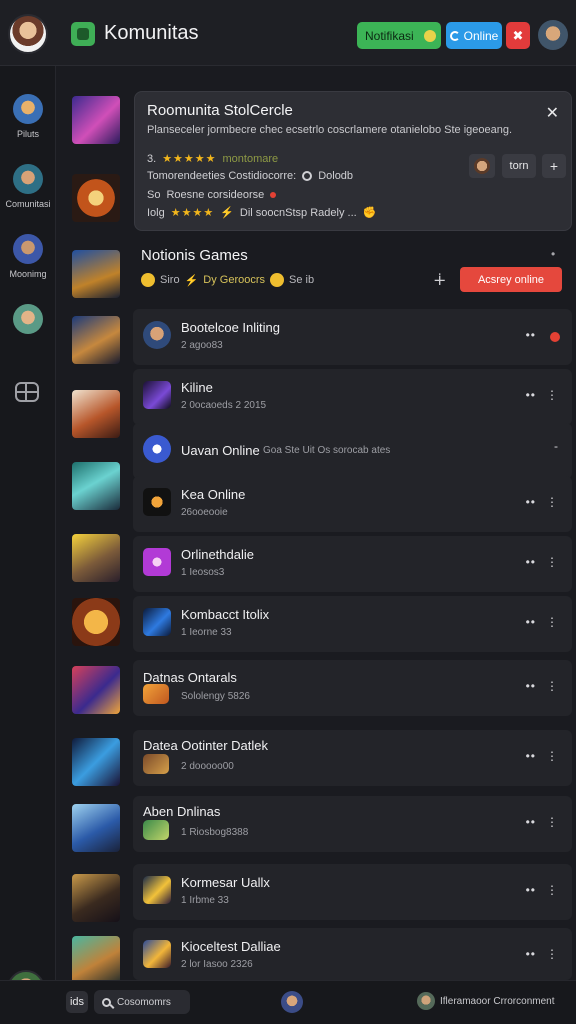 This screenshot has width=576, height=1024. What do you see at coordinates (511, 279) in the screenshot?
I see `online-action-button: Acsrey online` at bounding box center [511, 279].